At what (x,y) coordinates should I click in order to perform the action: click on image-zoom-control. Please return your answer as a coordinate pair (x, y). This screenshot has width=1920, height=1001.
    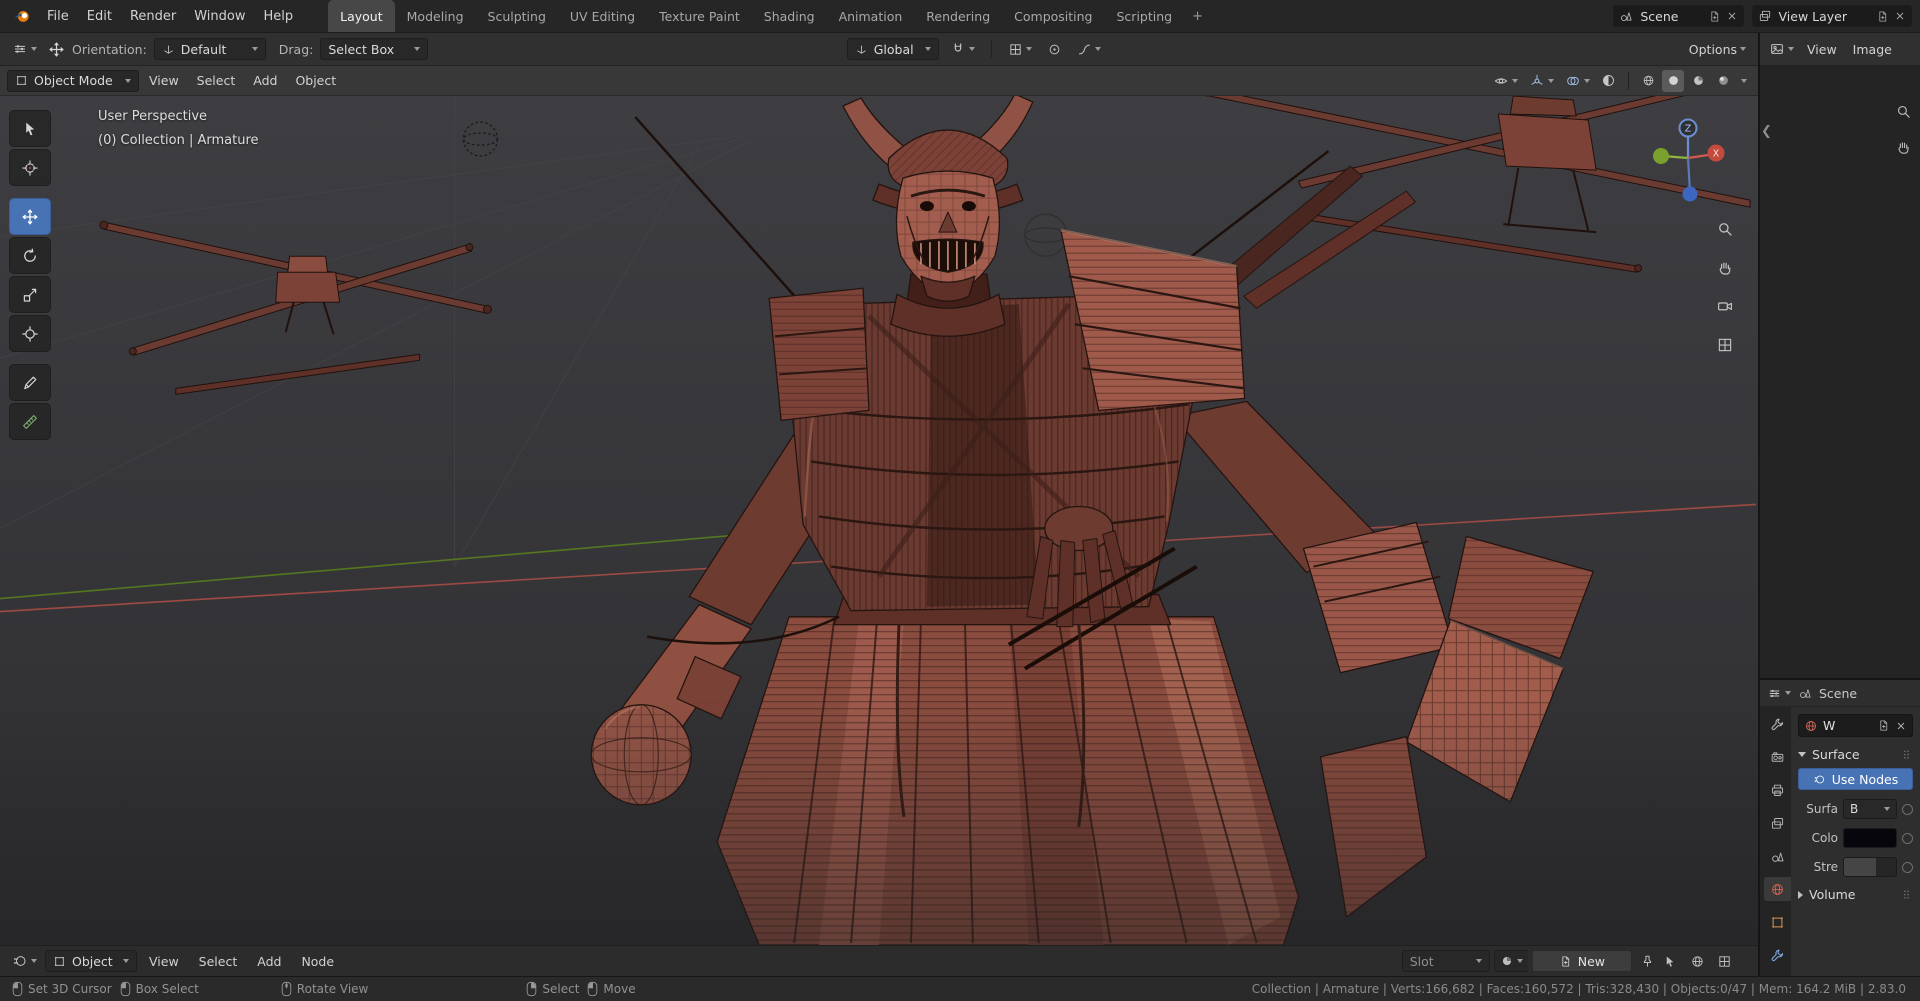
    Looking at the image, I should click on (1903, 111).